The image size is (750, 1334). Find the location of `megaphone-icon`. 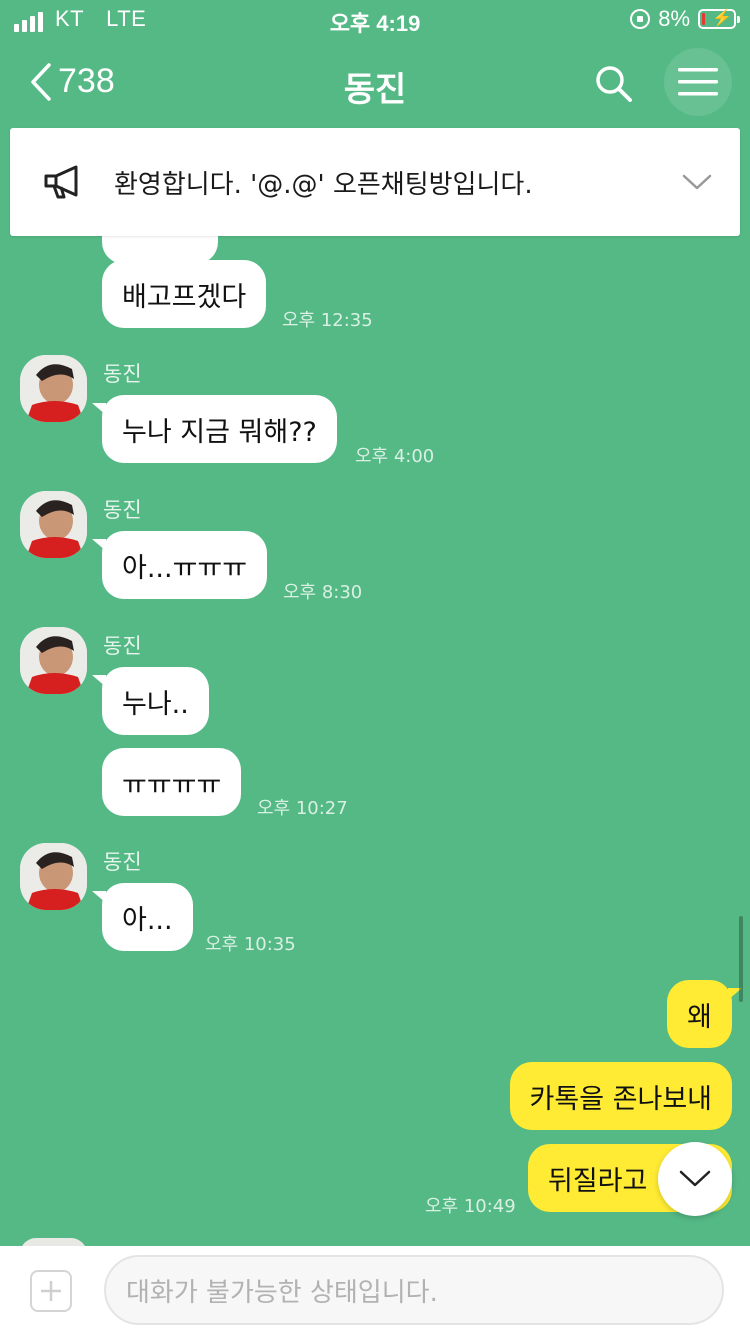

megaphone-icon is located at coordinates (61, 182).